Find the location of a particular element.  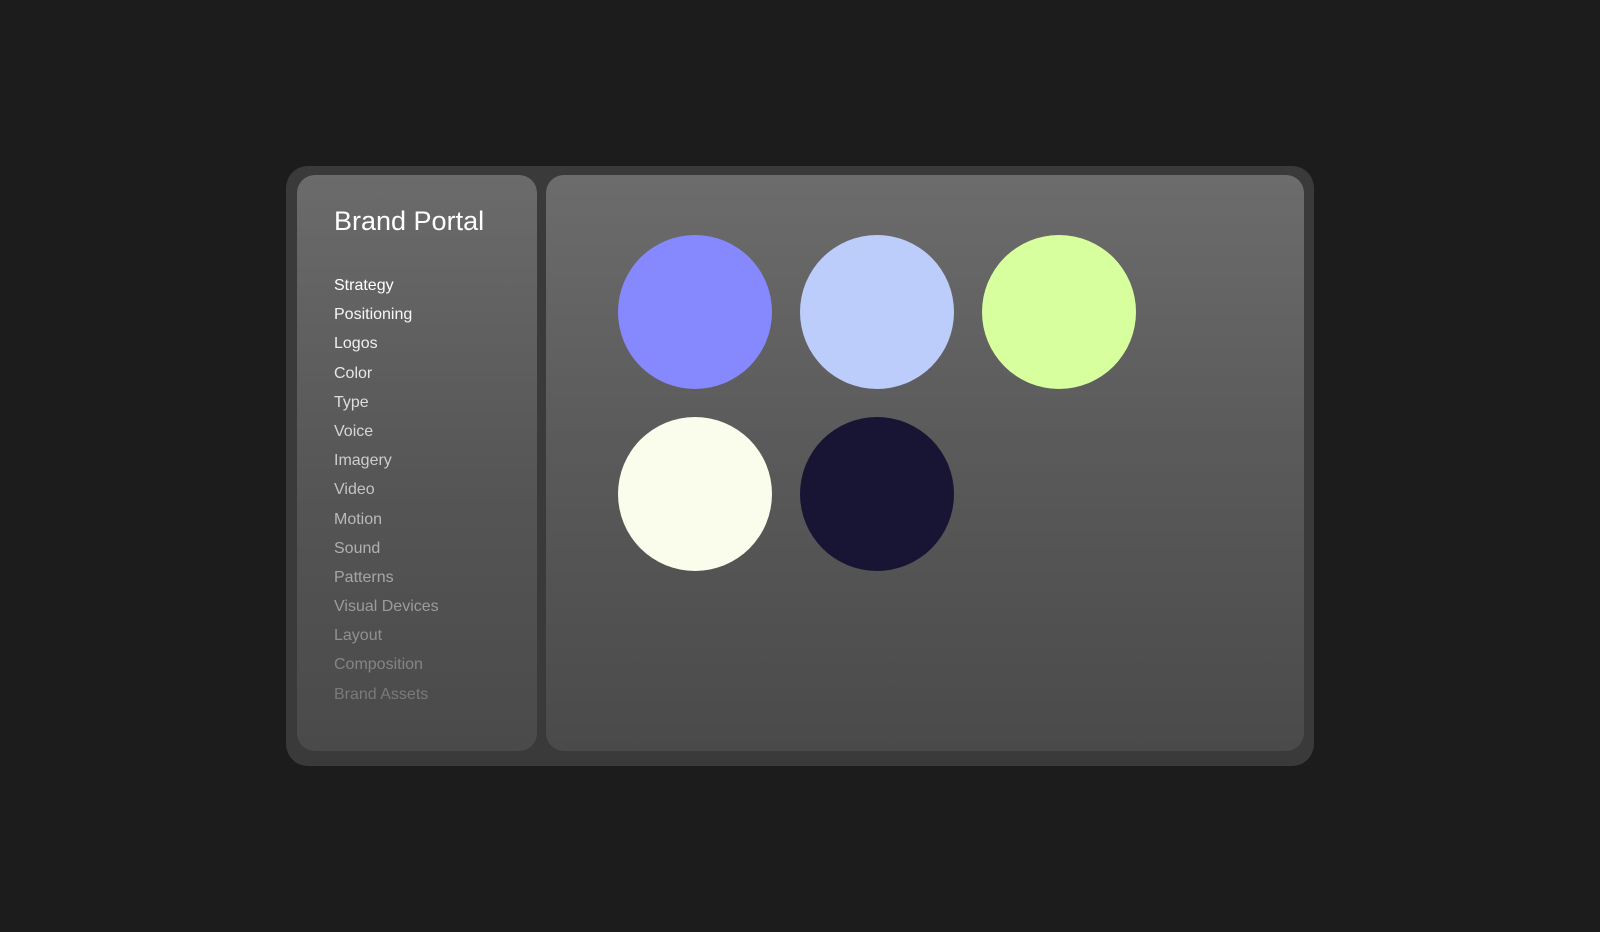

sidebar-item-video: Video is located at coordinates (386, 489).